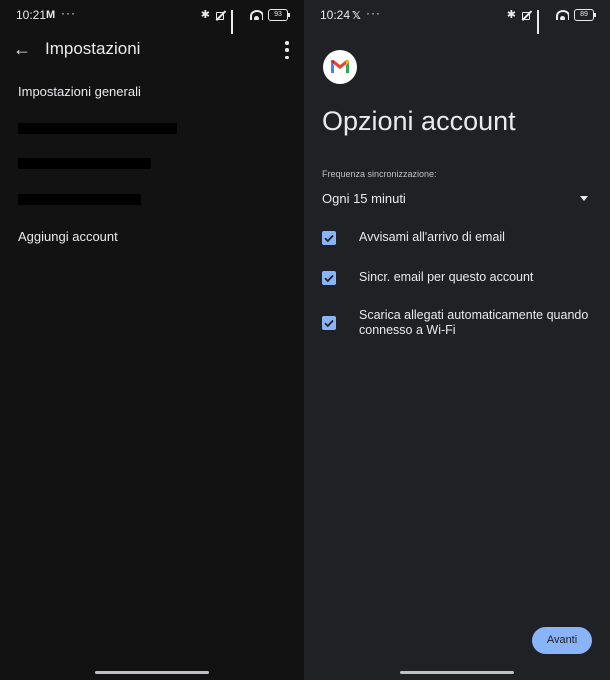  What do you see at coordinates (419, 121) in the screenshot?
I see `page-title: Opzioni account` at bounding box center [419, 121].